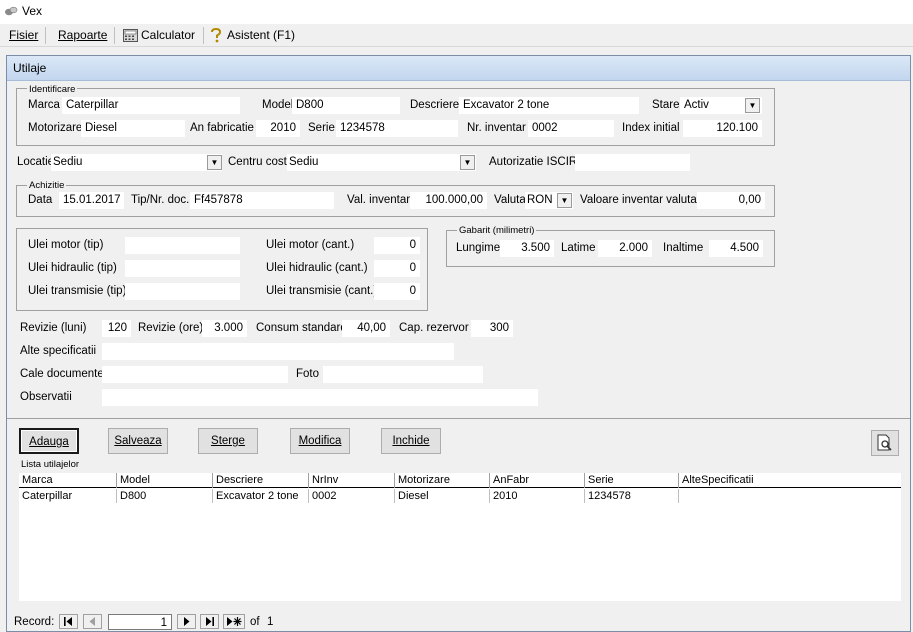 This screenshot has width=913, height=632. What do you see at coordinates (116, 328) in the screenshot?
I see `revizie-luni-field: 120` at bounding box center [116, 328].